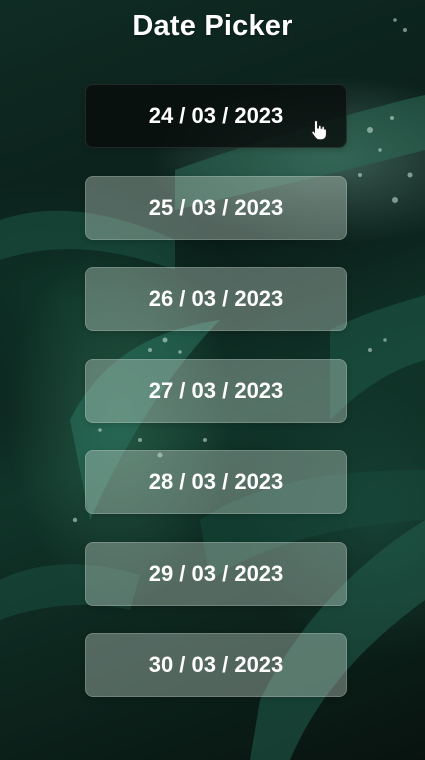 This screenshot has width=425, height=760. I want to click on hand-pointer-icon, so click(319, 130).